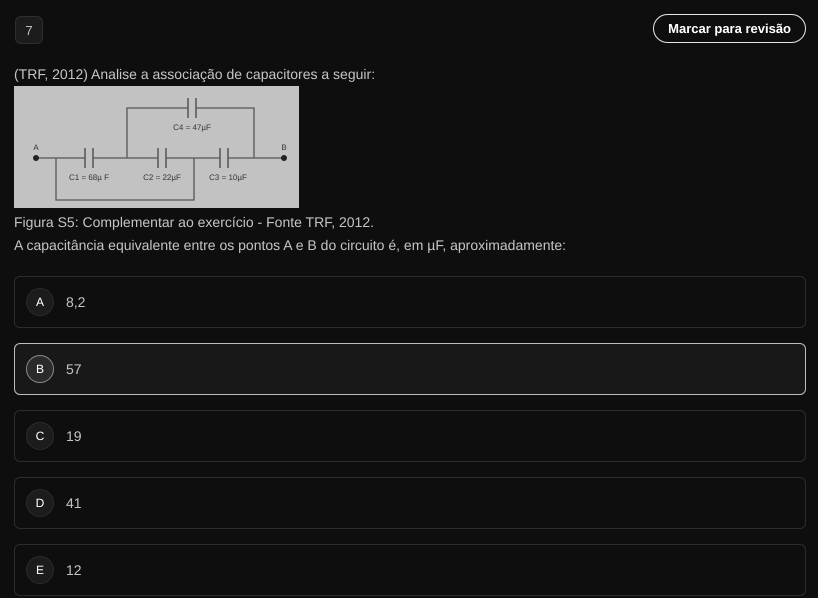 The width and height of the screenshot is (818, 598). Describe the element at coordinates (29, 30) in the screenshot. I see `question-number: 7` at that location.